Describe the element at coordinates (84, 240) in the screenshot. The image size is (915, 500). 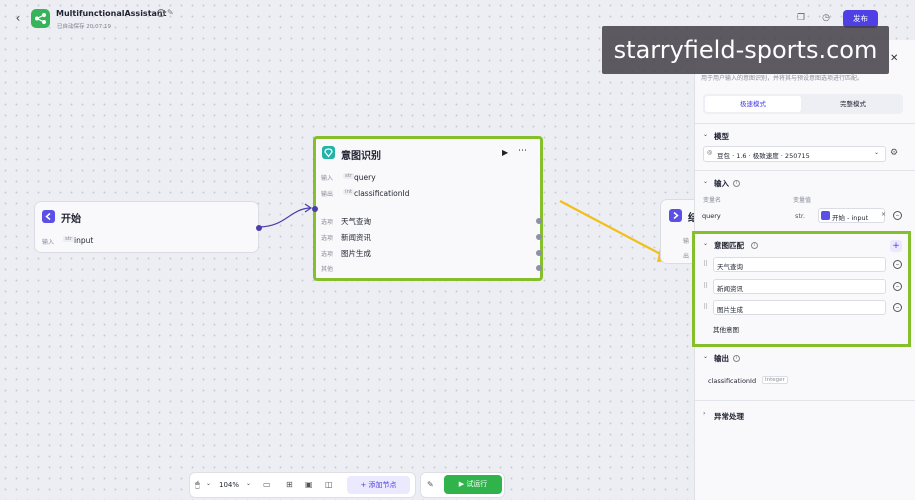
I see `start-input-name: input` at that location.